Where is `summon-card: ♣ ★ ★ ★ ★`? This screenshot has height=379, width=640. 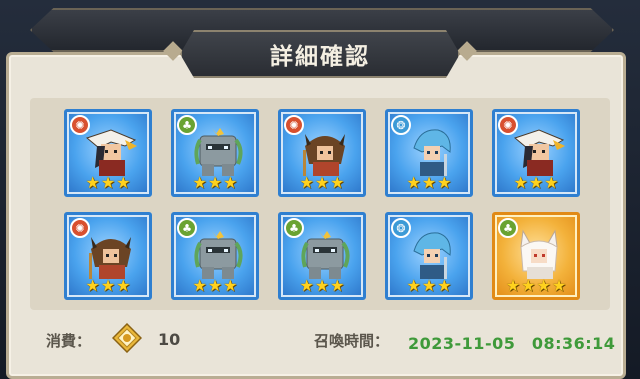 summon-card: ♣ ★ ★ ★ ★ is located at coordinates (536, 256).